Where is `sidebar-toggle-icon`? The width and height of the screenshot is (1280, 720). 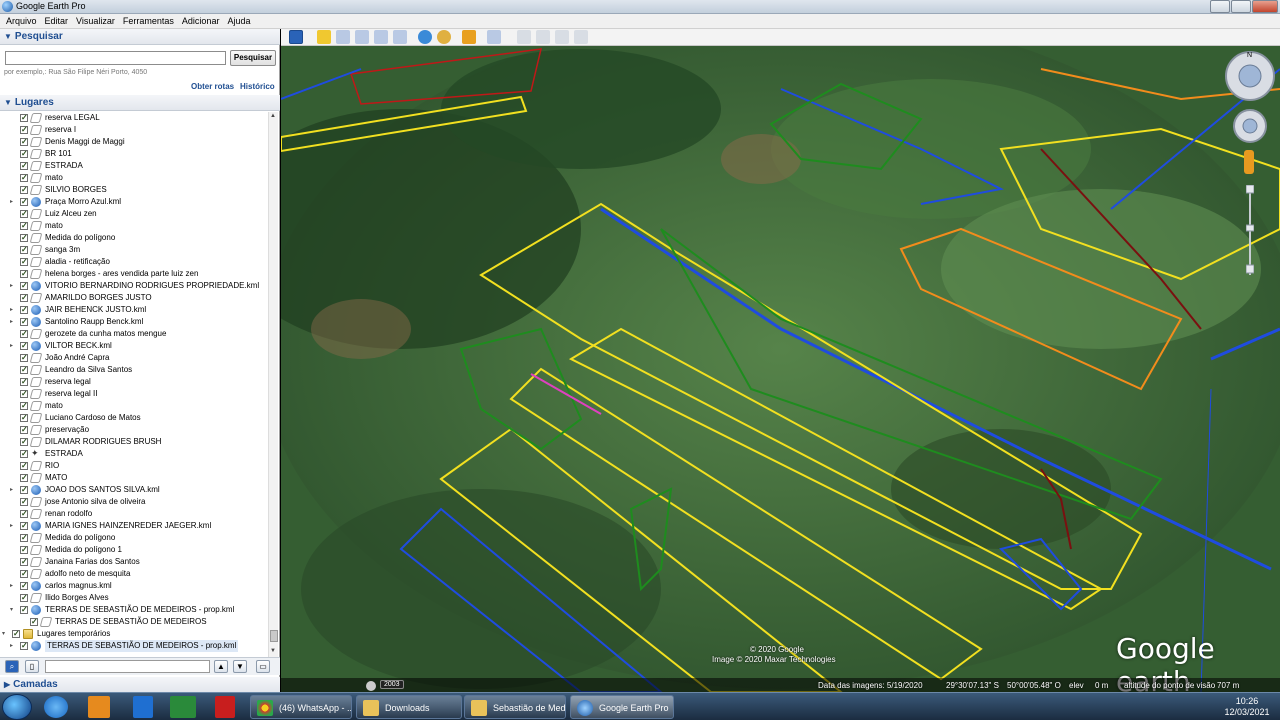
sidebar-toggle-icon is located at coordinates (296, 37).